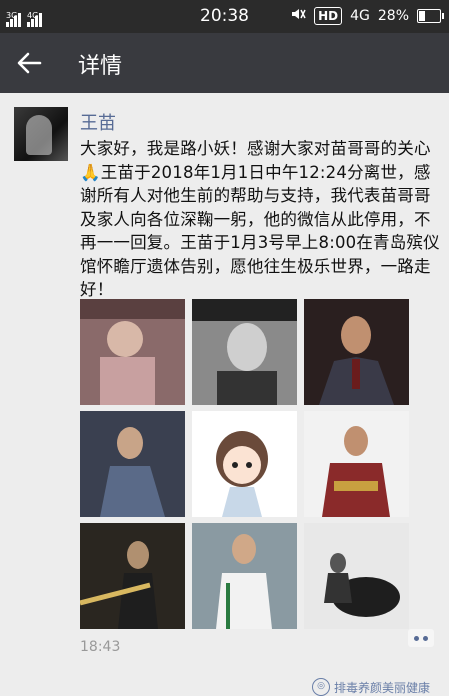 Image resolution: width=449 pixels, height=696 pixels. Describe the element at coordinates (132, 576) in the screenshot. I see `photo-sword-pose` at that location.